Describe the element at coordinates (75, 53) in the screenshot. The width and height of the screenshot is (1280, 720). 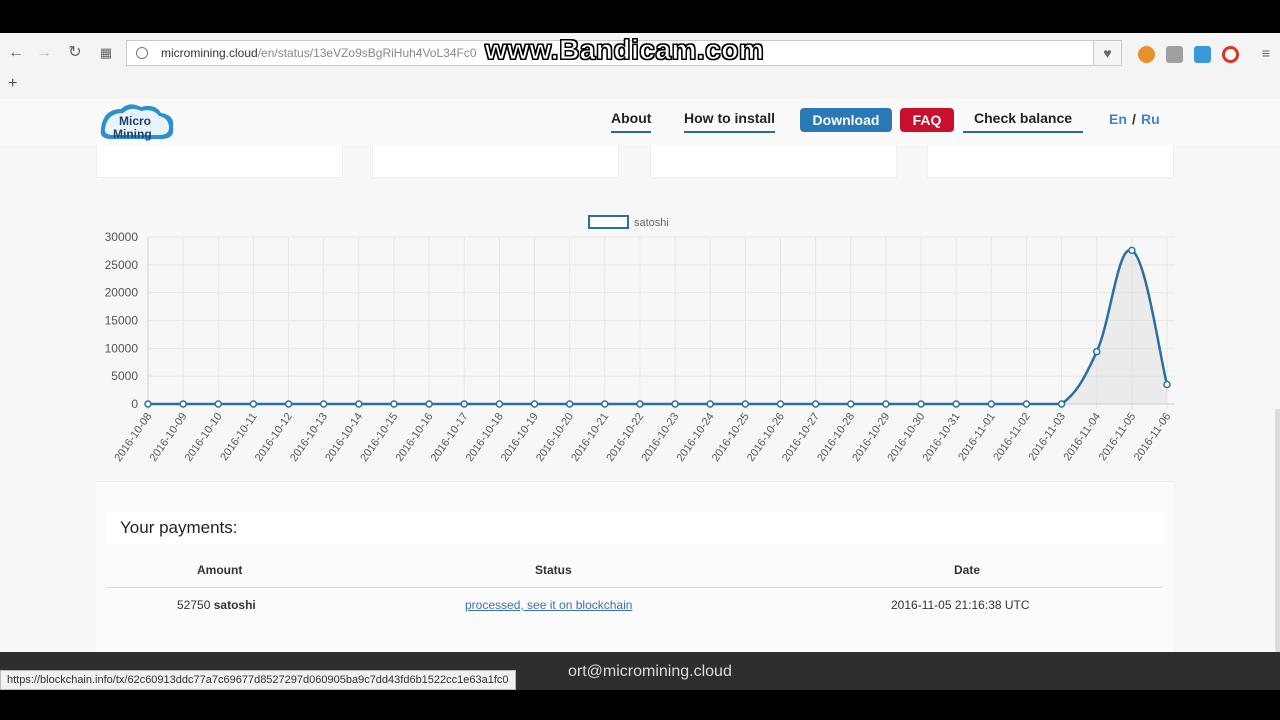
I see `reload-icon: ↻` at that location.